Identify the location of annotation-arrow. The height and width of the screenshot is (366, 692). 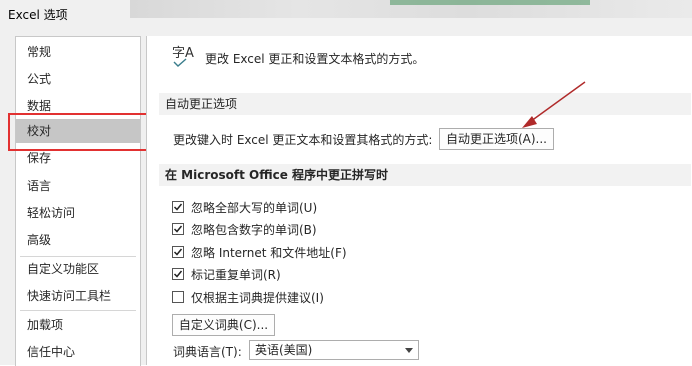
(554, 104).